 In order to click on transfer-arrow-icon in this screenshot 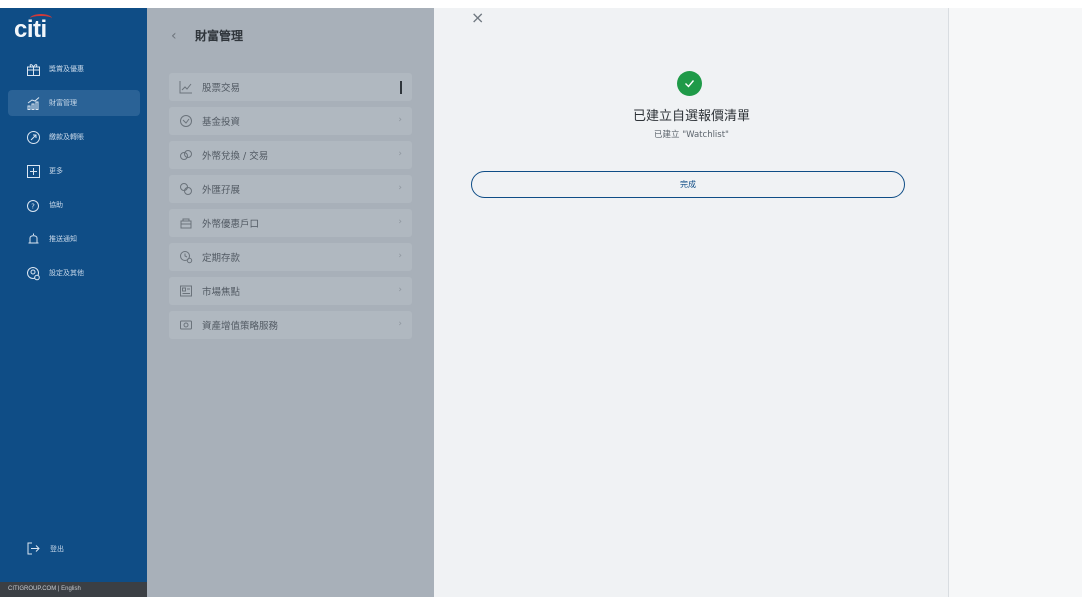, I will do `click(33, 137)`.